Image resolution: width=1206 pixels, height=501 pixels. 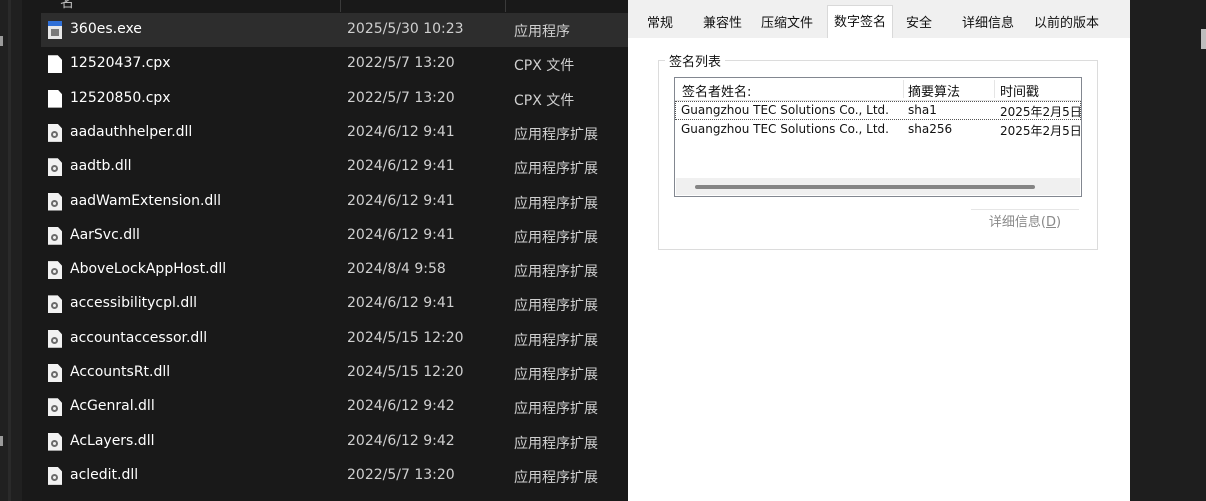 I want to click on file-row: 360es.exe 2025/5/30 10:23 应用程序, so click(x=334, y=30).